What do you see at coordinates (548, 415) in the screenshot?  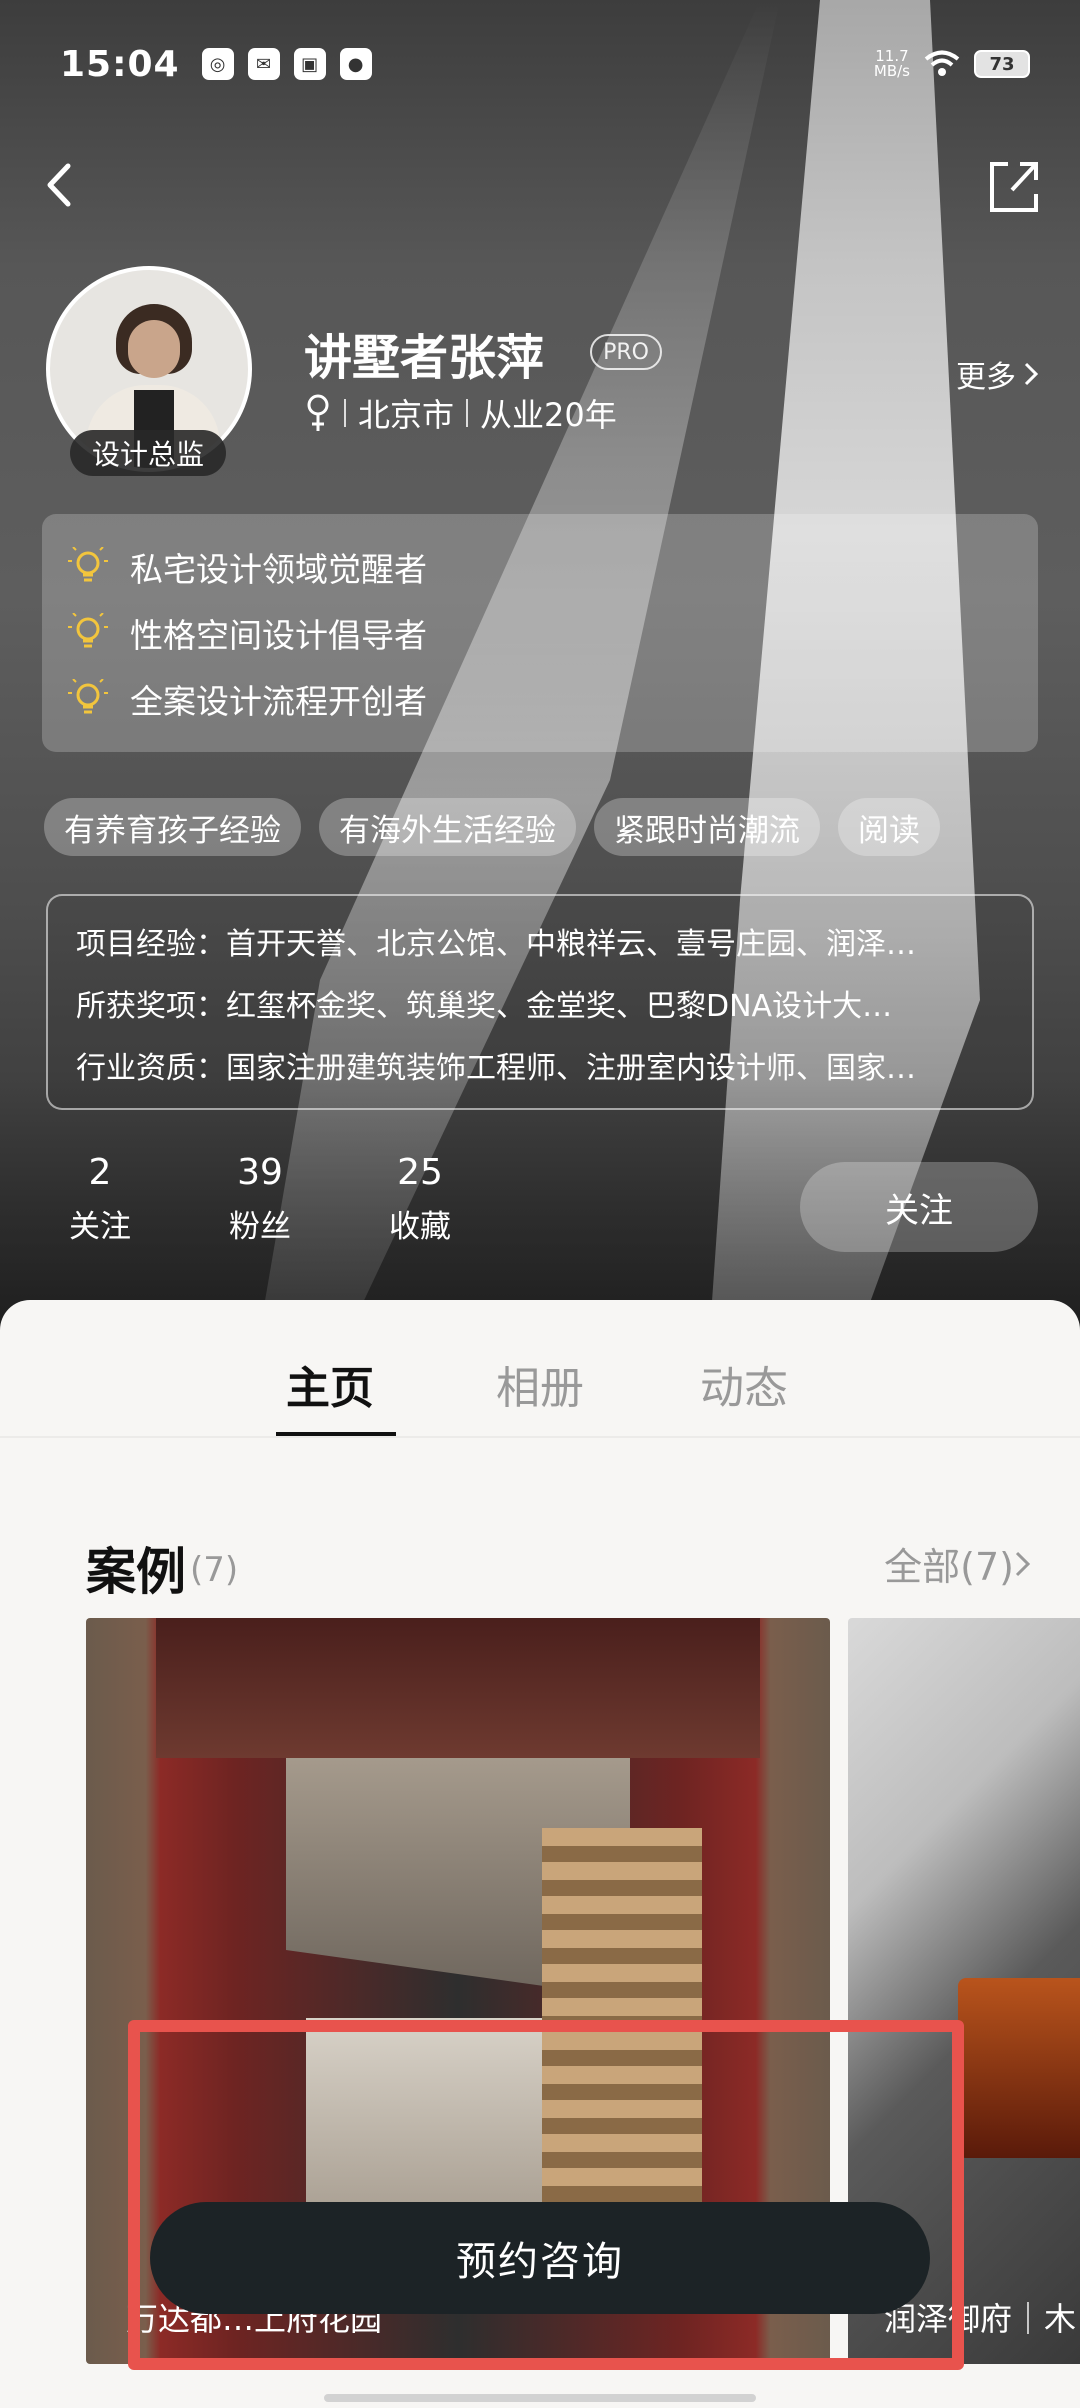 I see `experience-label: 从业20年` at bounding box center [548, 415].